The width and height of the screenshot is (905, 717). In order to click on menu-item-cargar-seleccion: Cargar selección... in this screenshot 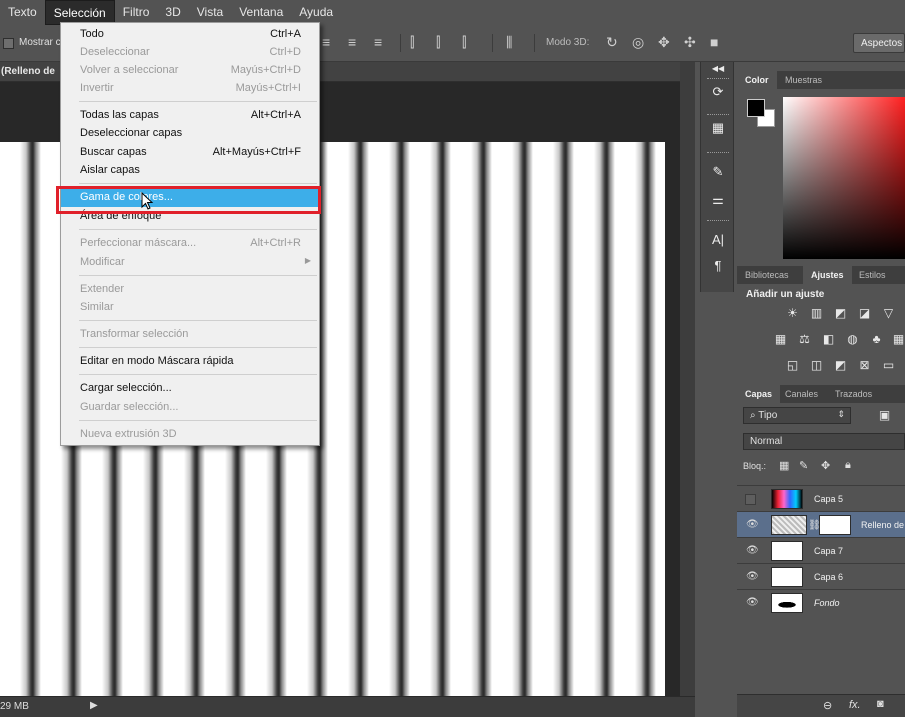, I will do `click(190, 389)`.